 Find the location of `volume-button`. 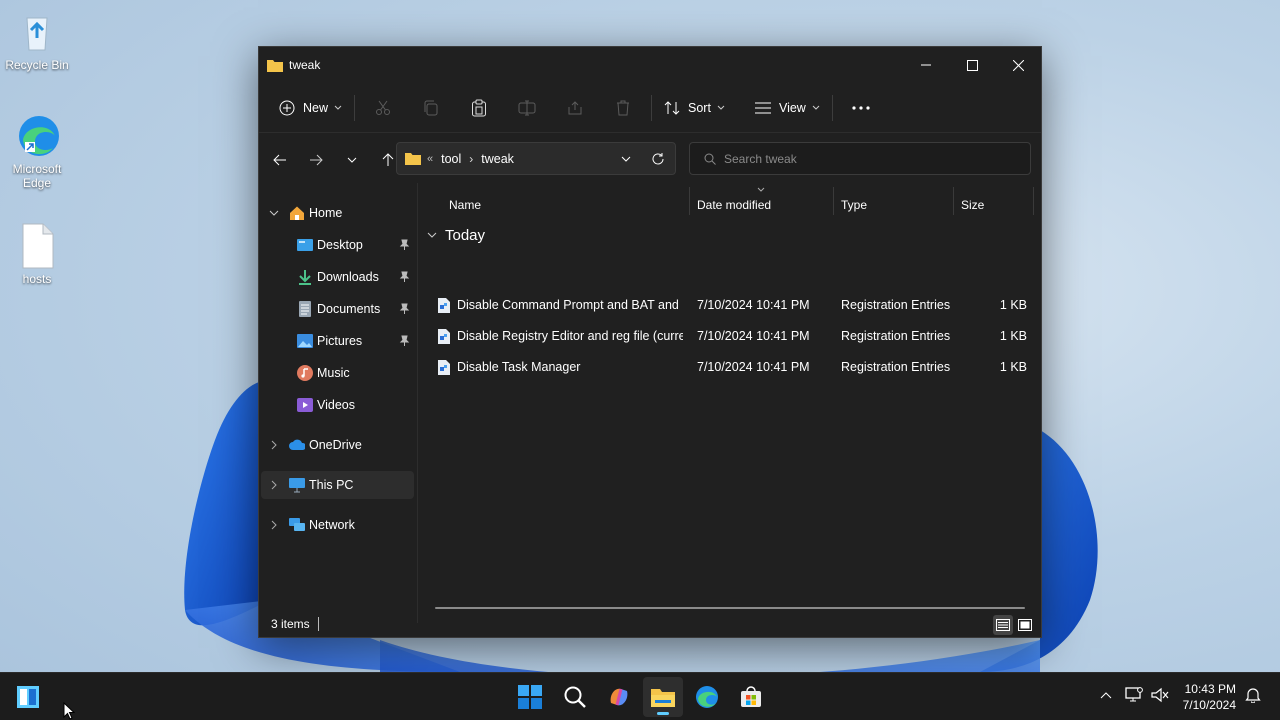

volume-button is located at coordinates (1160, 695).